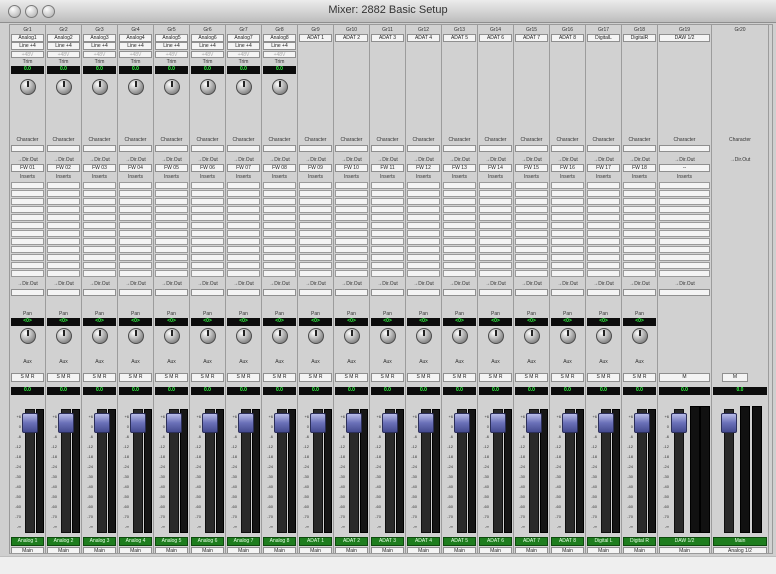  What do you see at coordinates (603, 168) in the screenshot?
I see `direct-out-select: FW 17` at bounding box center [603, 168].